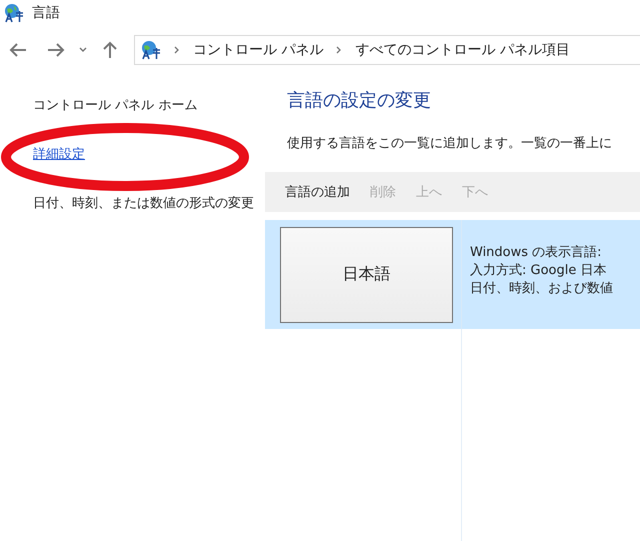 The height and width of the screenshot is (541, 640). What do you see at coordinates (541, 289) in the screenshot?
I see `language-detail: 日付、時刻、および数値` at bounding box center [541, 289].